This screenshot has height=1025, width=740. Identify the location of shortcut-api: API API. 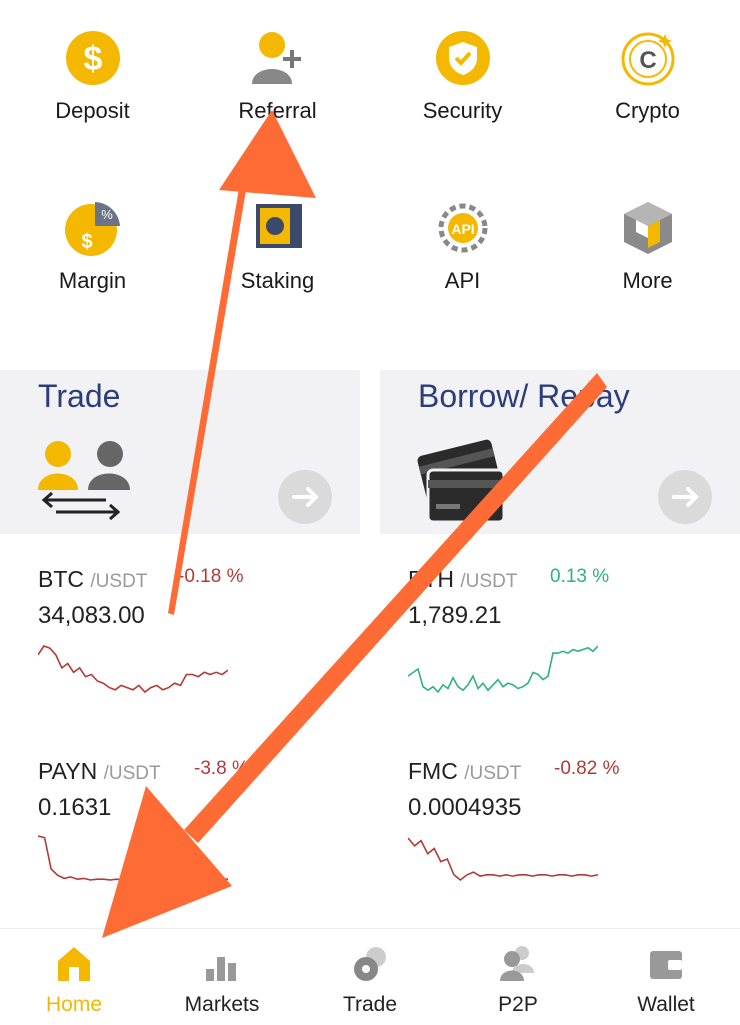
(462, 246).